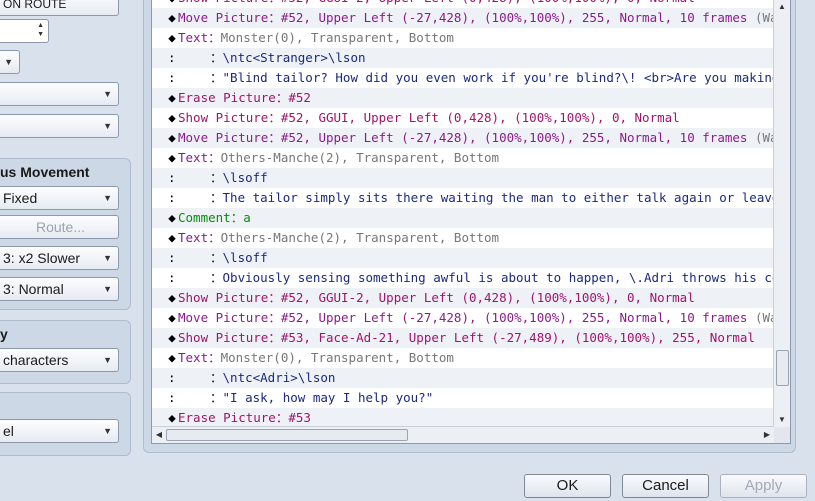 Image resolution: width=815 pixels, height=501 pixels. What do you see at coordinates (40, 30) in the screenshot?
I see `spin-up-icon: ▲ ▼` at bounding box center [40, 30].